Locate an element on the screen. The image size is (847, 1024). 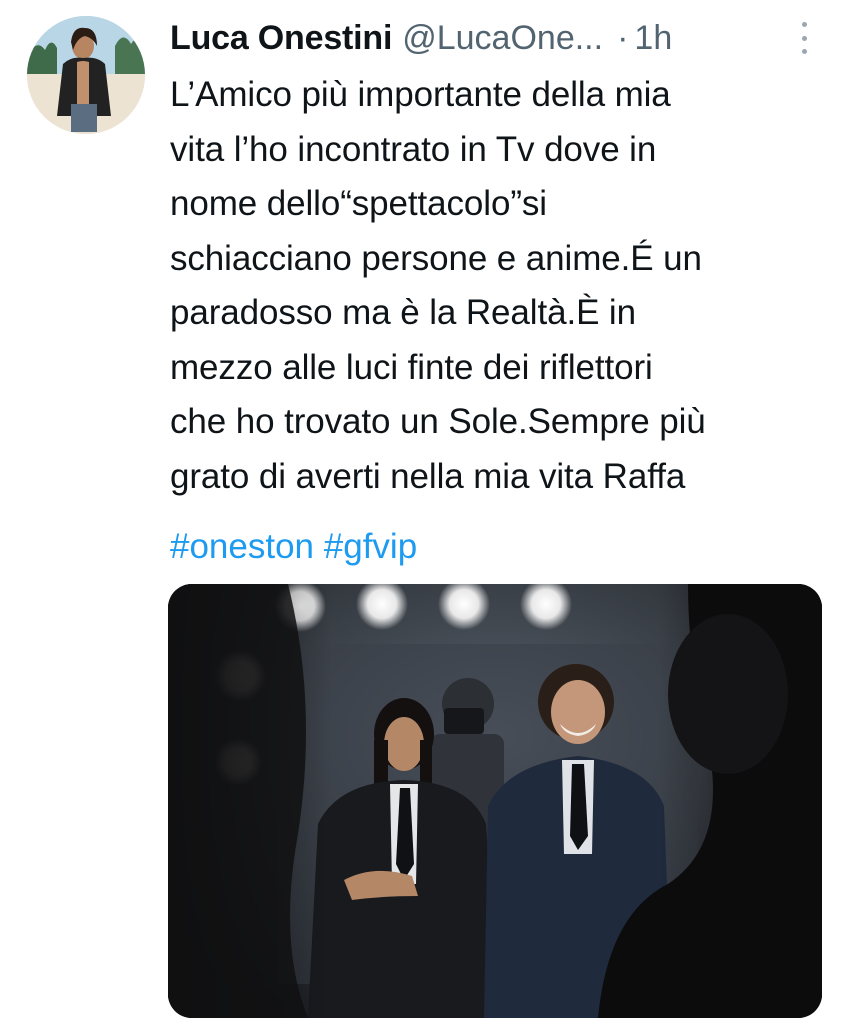
hashtag-row: #oneston #gfvip is located at coordinates (293, 547).